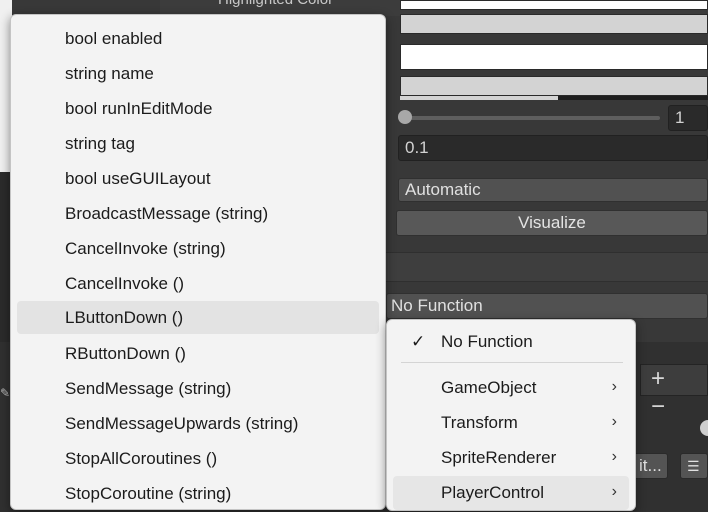 Image resolution: width=708 pixels, height=512 pixels. What do you see at coordinates (633, 98) in the screenshot?
I see `color-alpha-bar-dark` at bounding box center [633, 98].